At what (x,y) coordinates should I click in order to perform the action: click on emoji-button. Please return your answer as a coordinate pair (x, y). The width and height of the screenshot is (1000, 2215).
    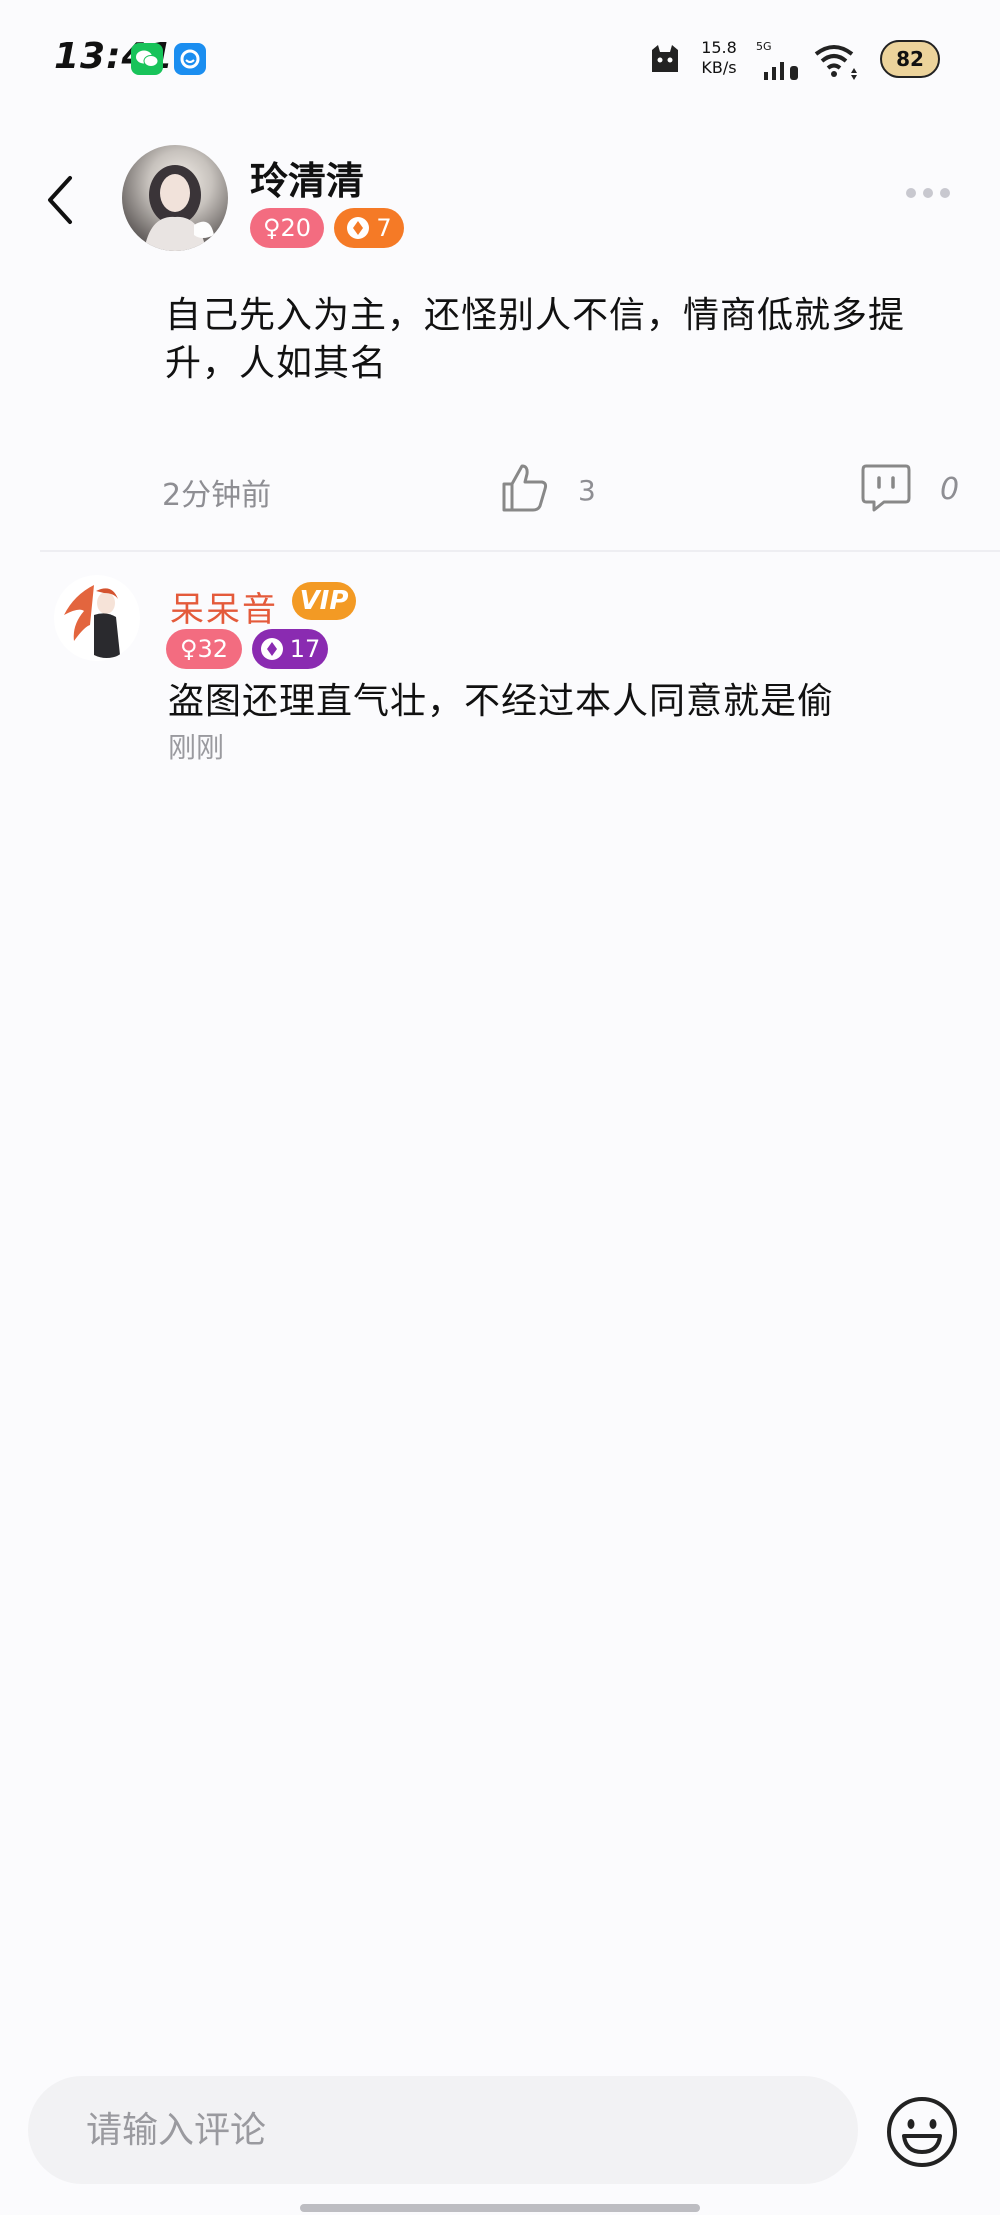
    Looking at the image, I should click on (922, 2132).